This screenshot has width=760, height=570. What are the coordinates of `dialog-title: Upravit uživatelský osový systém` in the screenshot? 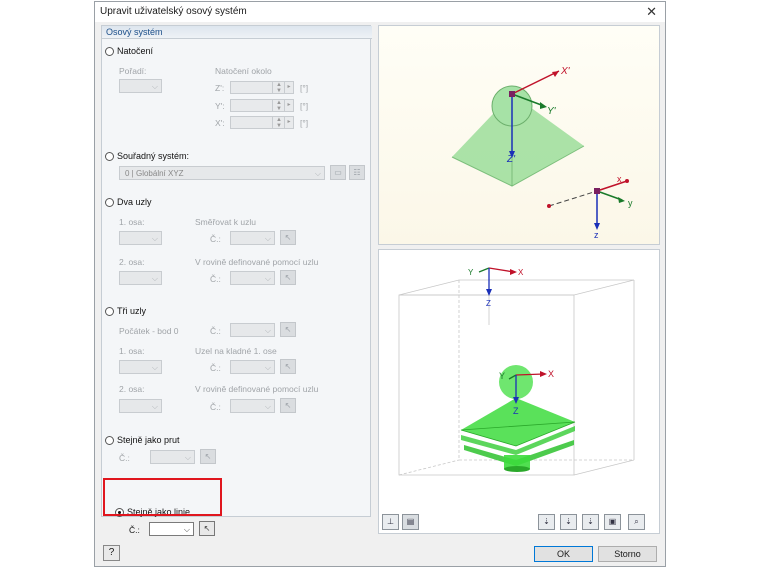 It's located at (173, 11).